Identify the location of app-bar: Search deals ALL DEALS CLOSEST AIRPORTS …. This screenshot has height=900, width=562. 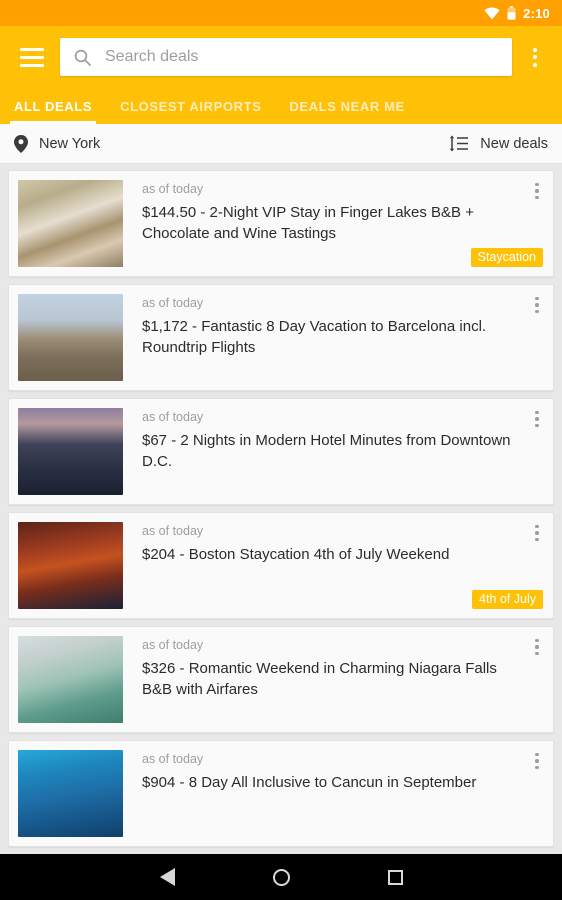
(281, 75).